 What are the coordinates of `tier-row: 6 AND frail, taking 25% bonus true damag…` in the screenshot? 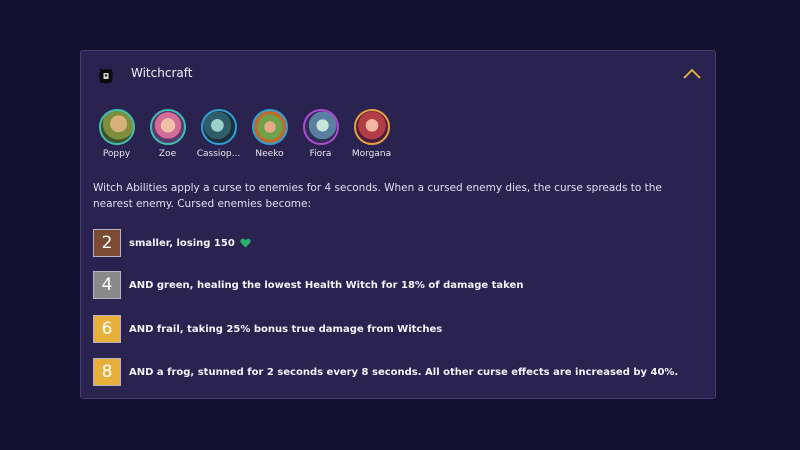 It's located at (267, 329).